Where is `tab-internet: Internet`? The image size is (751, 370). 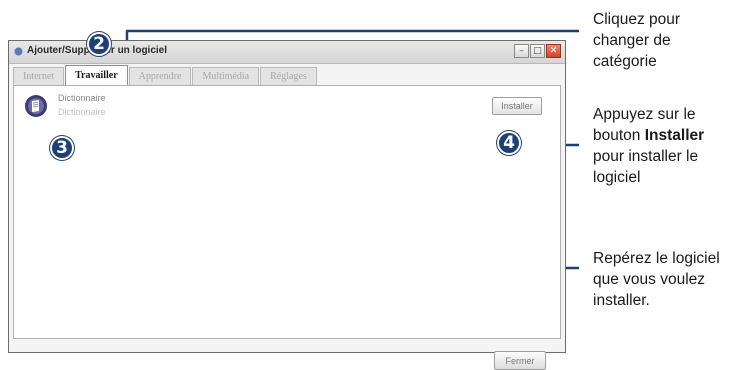 tab-internet: Internet is located at coordinates (39, 76).